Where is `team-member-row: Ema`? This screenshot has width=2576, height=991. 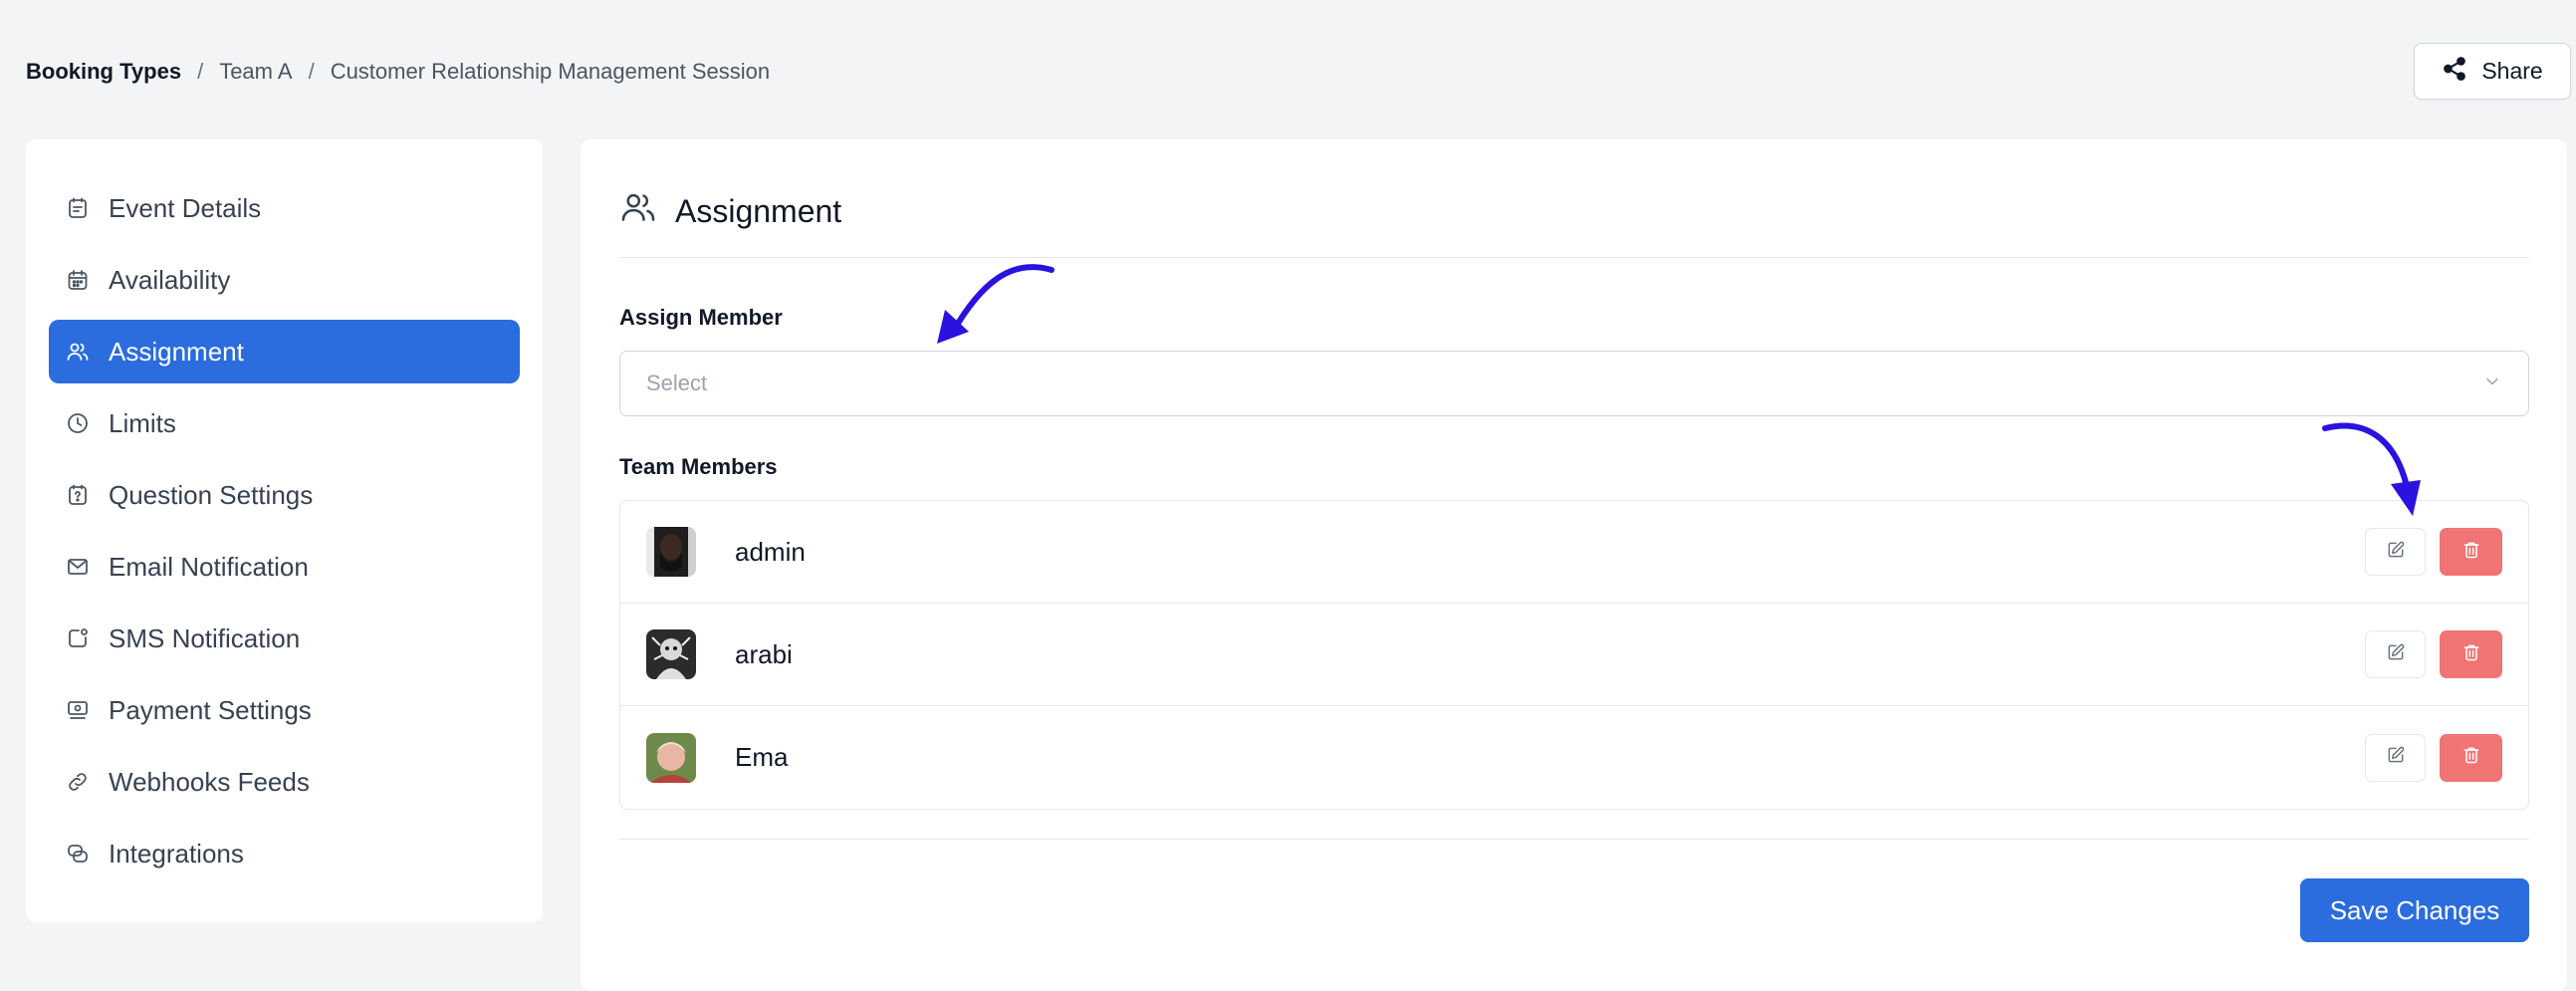
team-member-row: Ema is located at coordinates (1574, 757).